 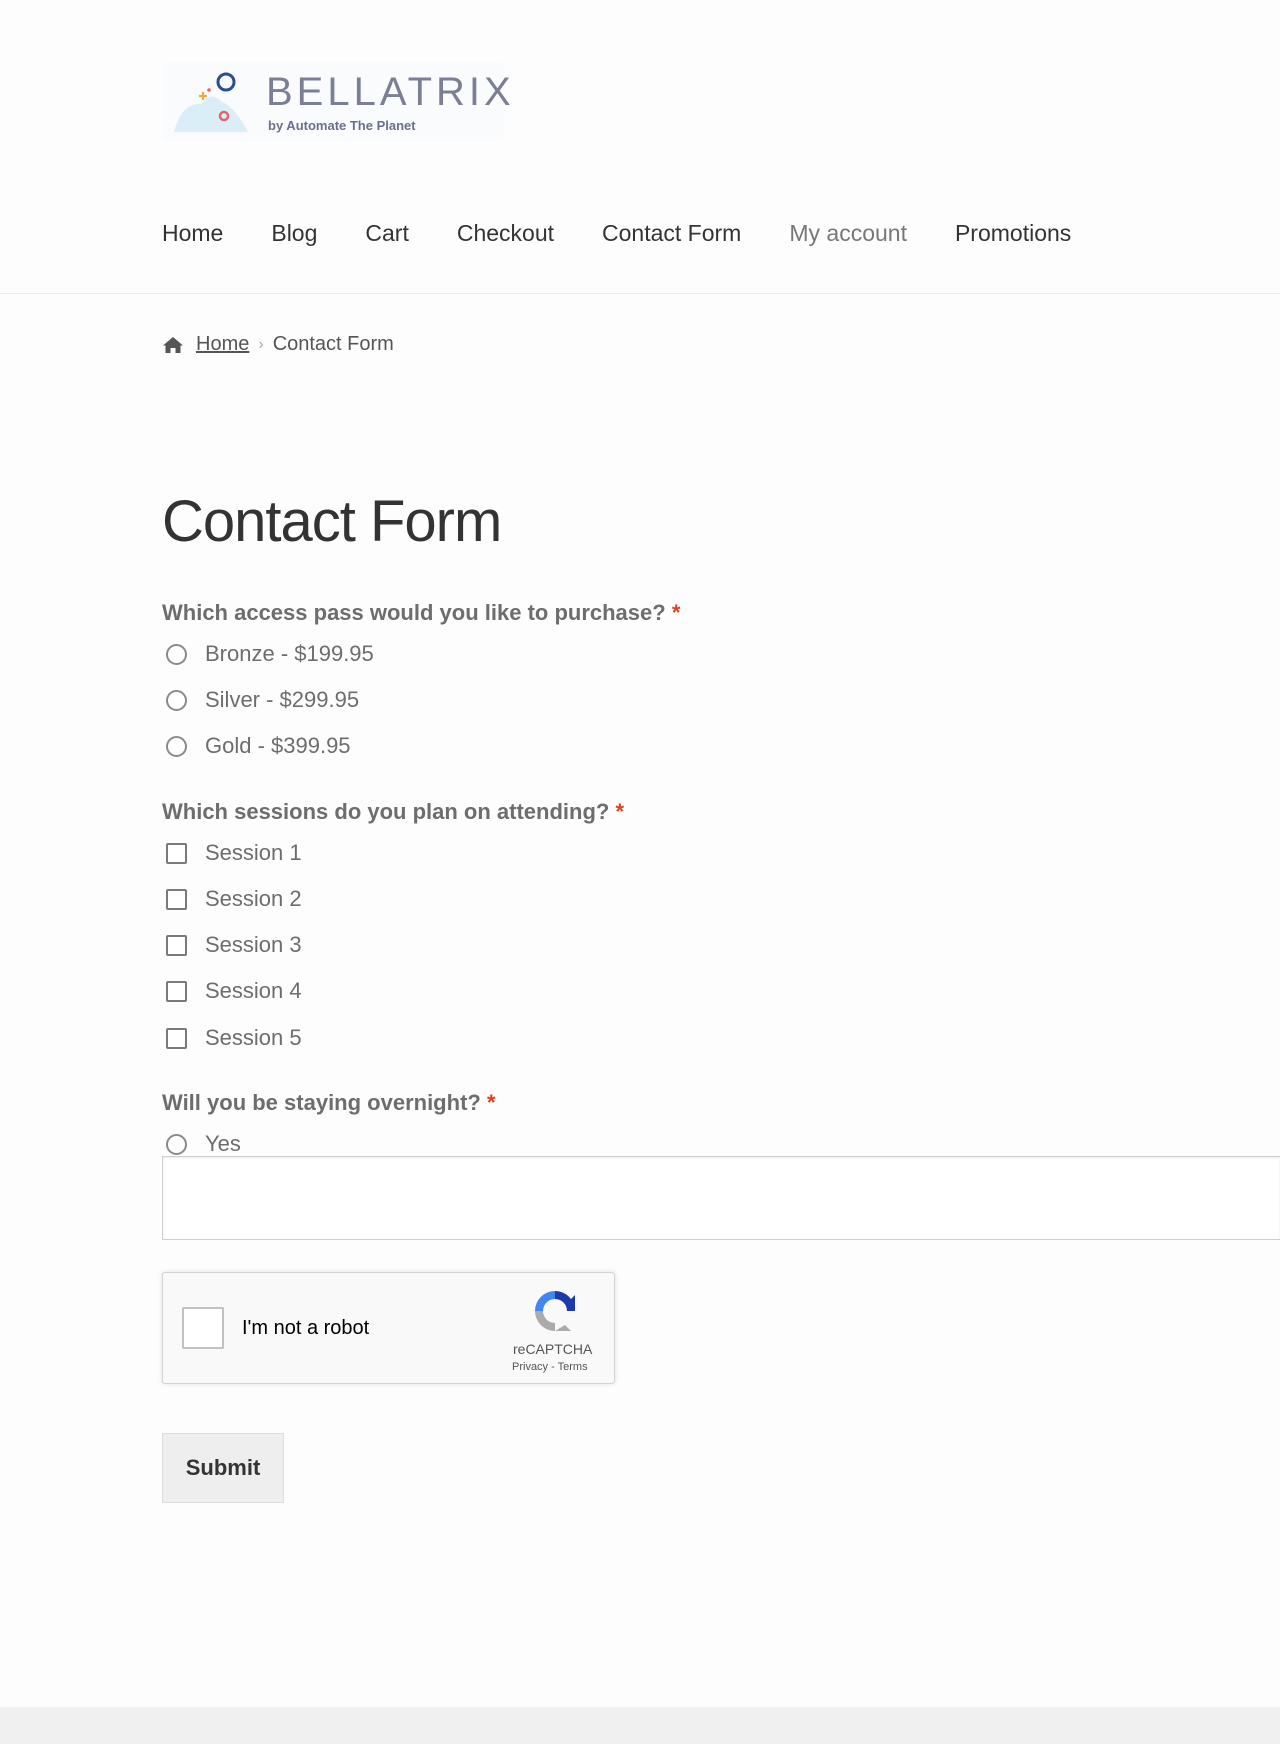 What do you see at coordinates (223, 1143) in the screenshot?
I see `option-label: Yes` at bounding box center [223, 1143].